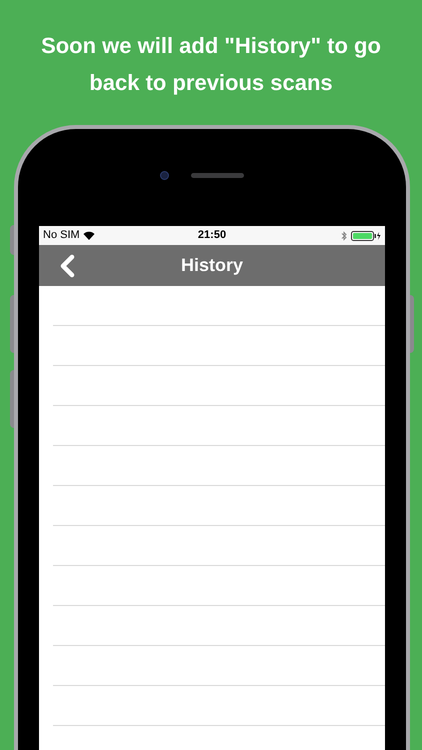 The image size is (422, 750). I want to click on back-chevron-icon, so click(67, 266).